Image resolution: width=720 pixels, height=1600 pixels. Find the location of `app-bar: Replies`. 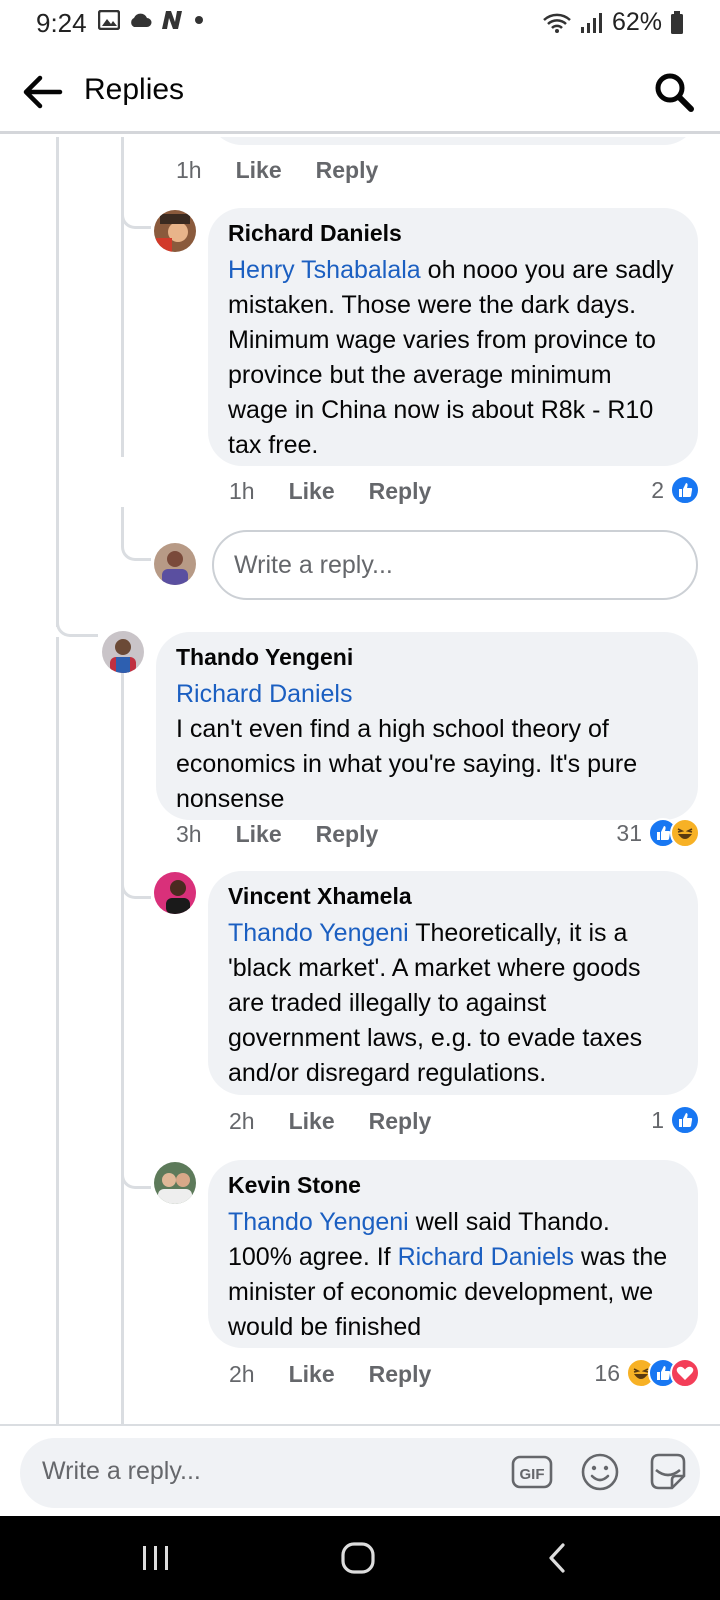

app-bar: Replies is located at coordinates (360, 91).